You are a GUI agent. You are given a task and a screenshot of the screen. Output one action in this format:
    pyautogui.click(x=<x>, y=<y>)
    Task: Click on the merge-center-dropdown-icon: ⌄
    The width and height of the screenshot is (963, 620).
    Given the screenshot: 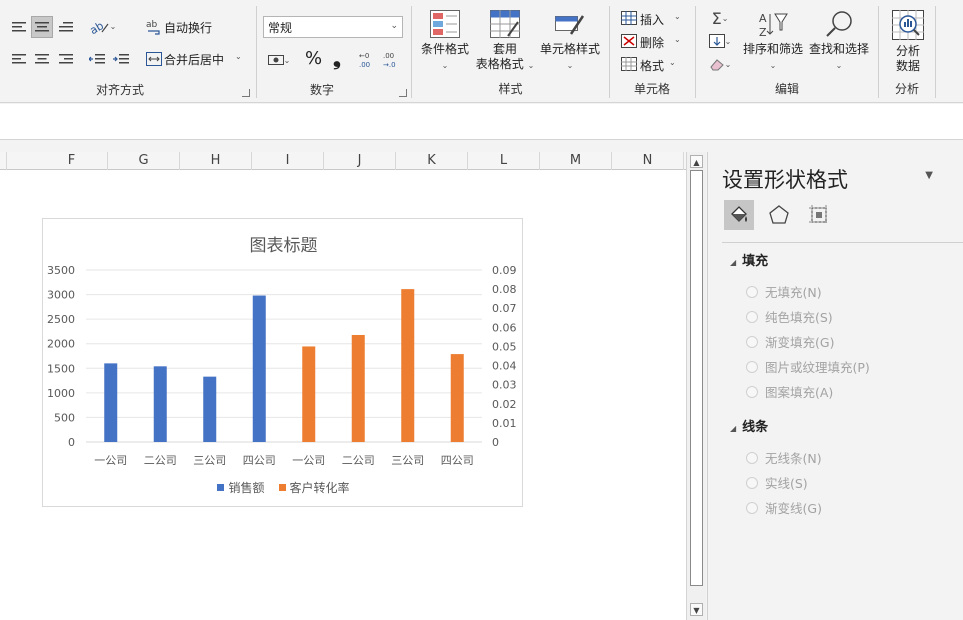 What is the action you would take?
    pyautogui.click(x=238, y=56)
    